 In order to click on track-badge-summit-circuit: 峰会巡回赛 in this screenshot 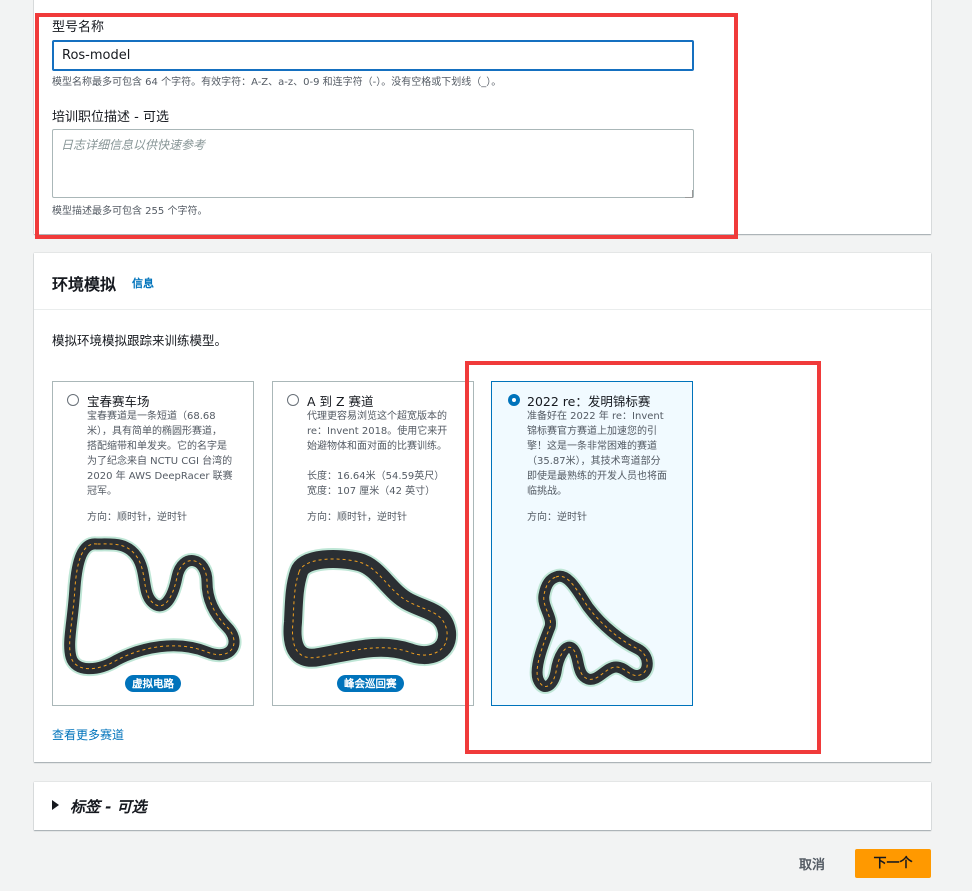, I will do `click(370, 683)`.